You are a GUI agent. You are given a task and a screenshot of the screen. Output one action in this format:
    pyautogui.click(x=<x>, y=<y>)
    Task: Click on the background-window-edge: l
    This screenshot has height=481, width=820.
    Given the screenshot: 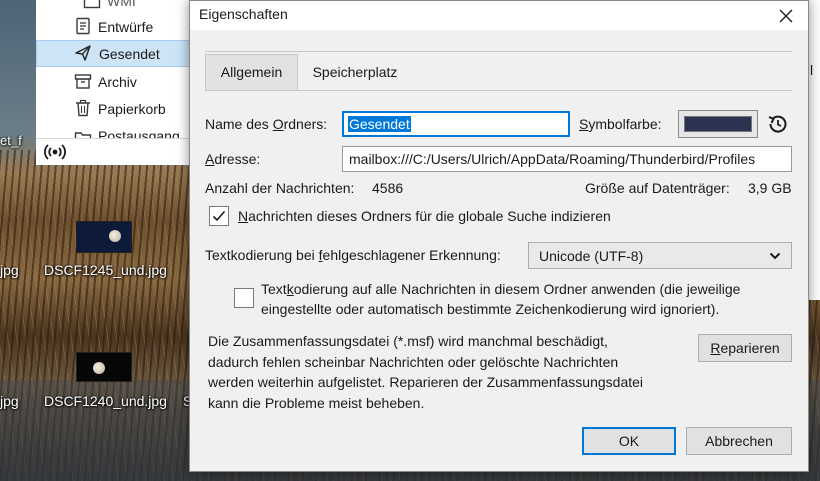 What is the action you would take?
    pyautogui.click(x=814, y=150)
    